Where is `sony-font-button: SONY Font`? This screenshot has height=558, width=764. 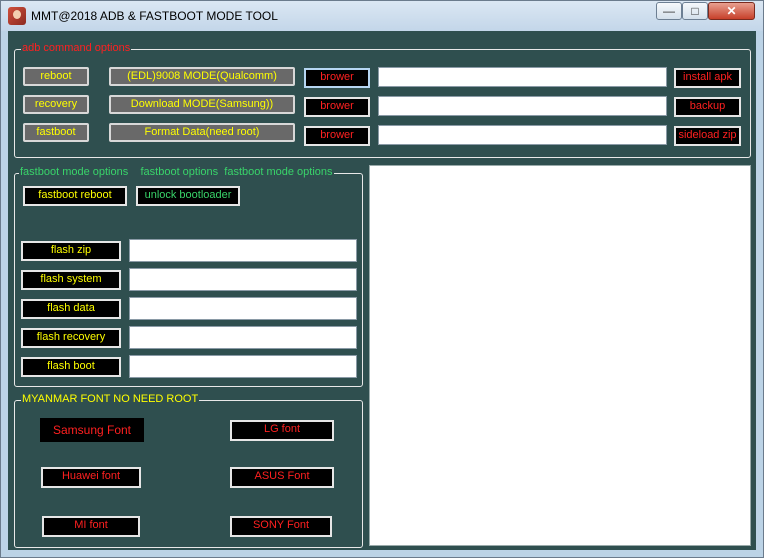 sony-font-button: SONY Font is located at coordinates (281, 526).